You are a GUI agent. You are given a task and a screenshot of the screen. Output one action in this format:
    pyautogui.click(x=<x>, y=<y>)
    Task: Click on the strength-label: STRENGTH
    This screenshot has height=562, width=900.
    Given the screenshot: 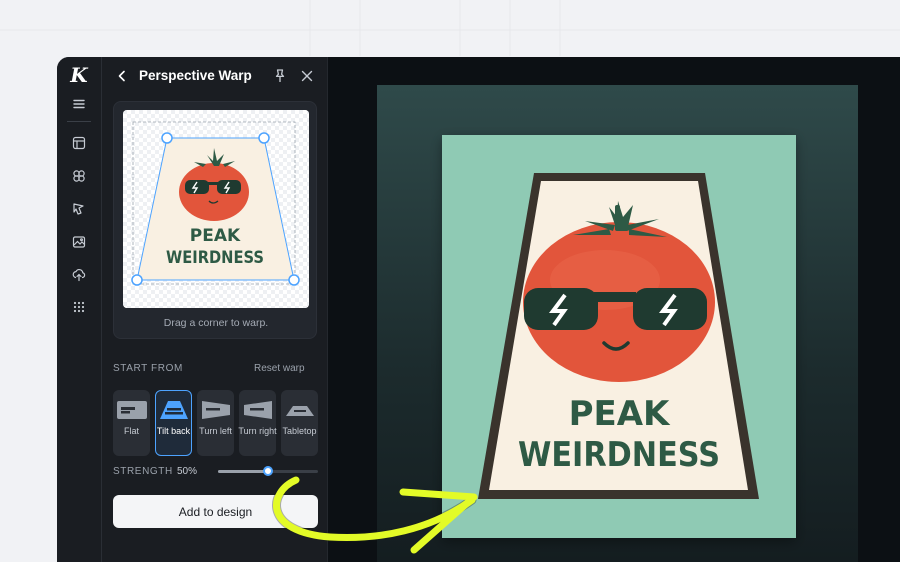 What is the action you would take?
    pyautogui.click(x=143, y=471)
    